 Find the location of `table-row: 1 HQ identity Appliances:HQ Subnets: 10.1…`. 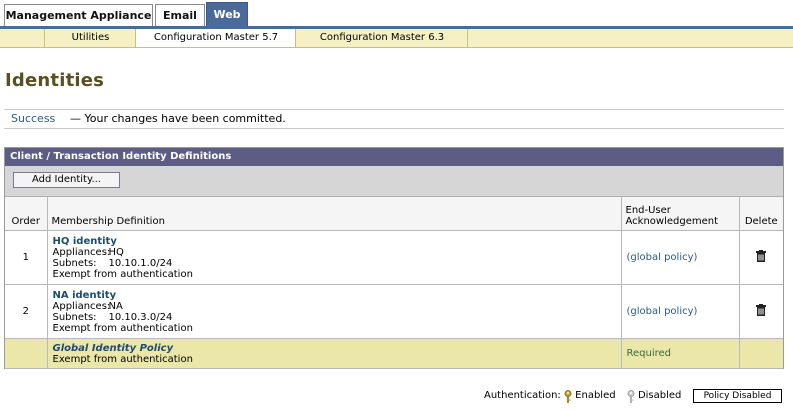

table-row: 1 HQ identity Appliances:HQ Subnets: 10.1… is located at coordinates (394, 257).